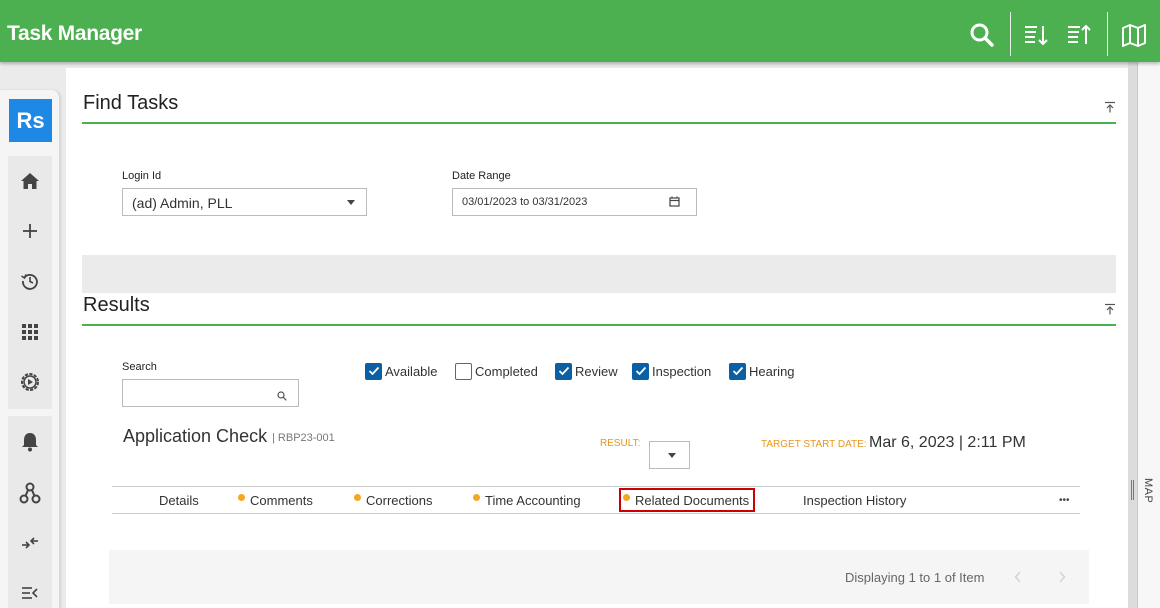  What do you see at coordinates (142, 176) in the screenshot?
I see `login-id-label: Login Id` at bounding box center [142, 176].